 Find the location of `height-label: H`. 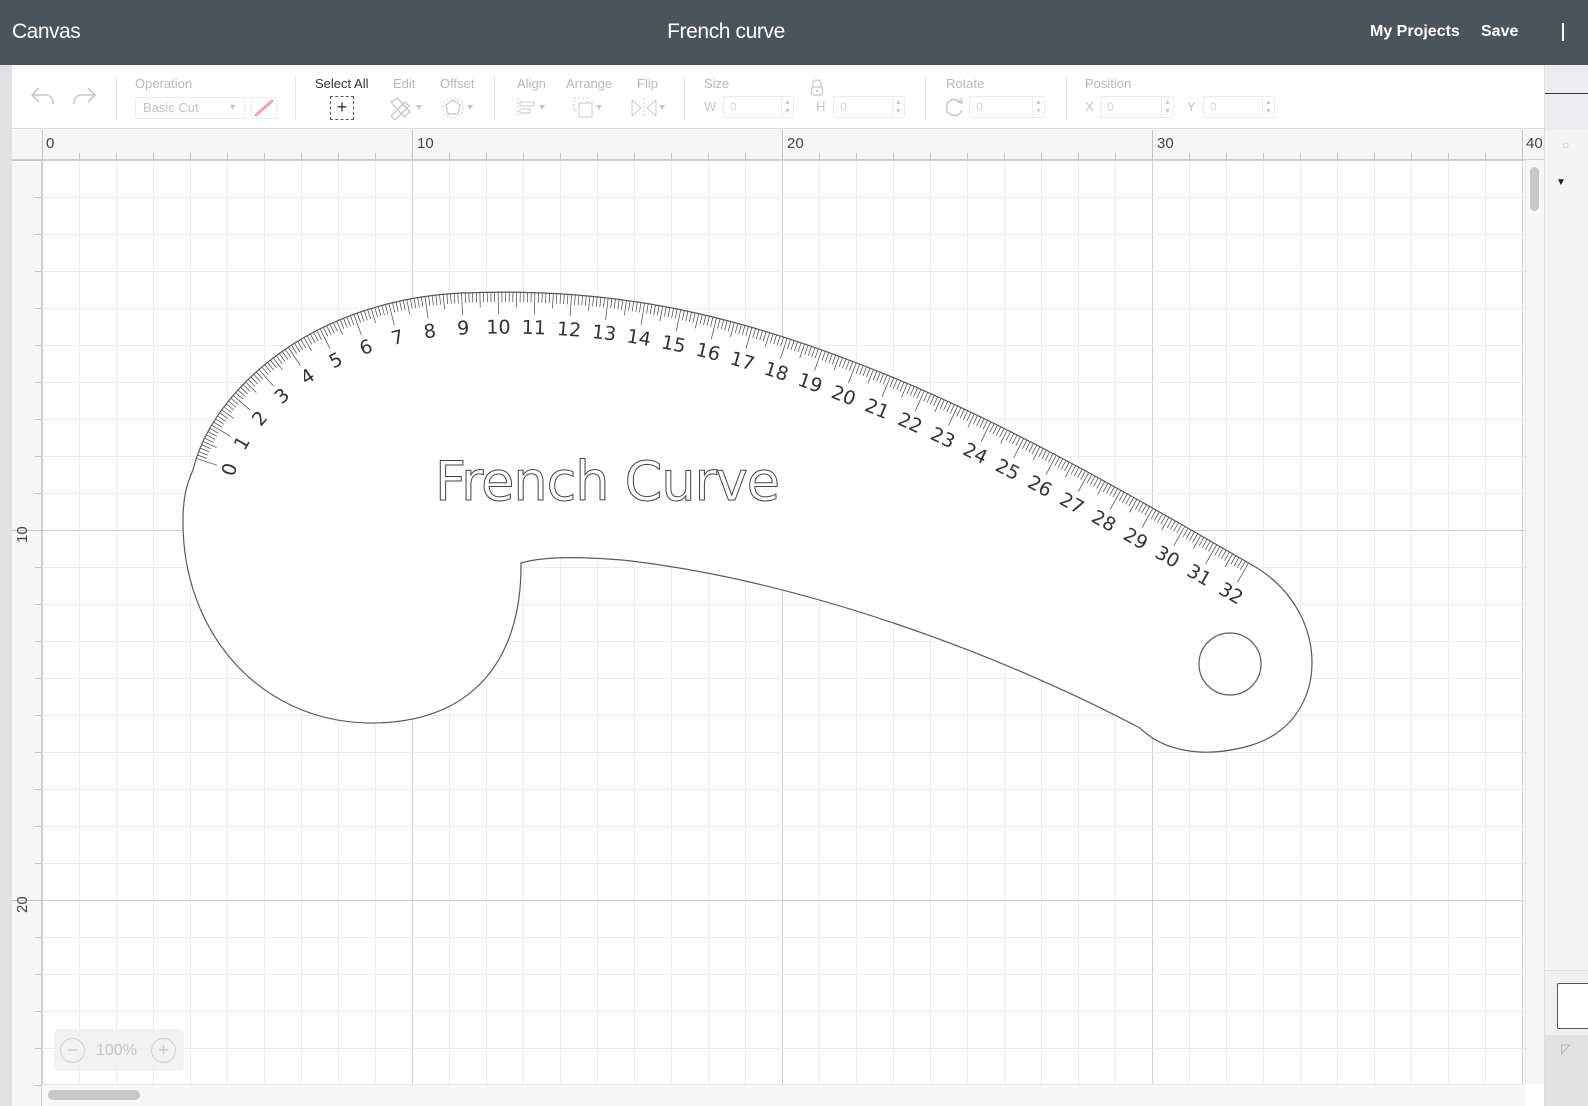

height-label: H is located at coordinates (821, 106).